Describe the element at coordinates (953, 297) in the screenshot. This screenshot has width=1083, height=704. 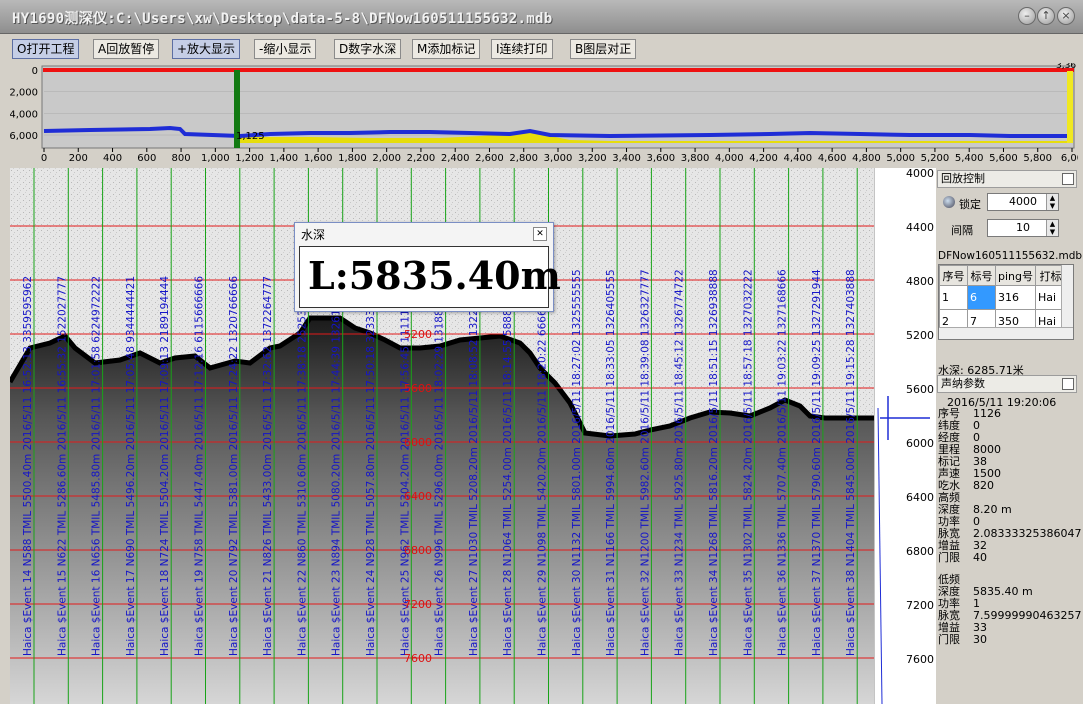
I see `table-cell: 1` at that location.